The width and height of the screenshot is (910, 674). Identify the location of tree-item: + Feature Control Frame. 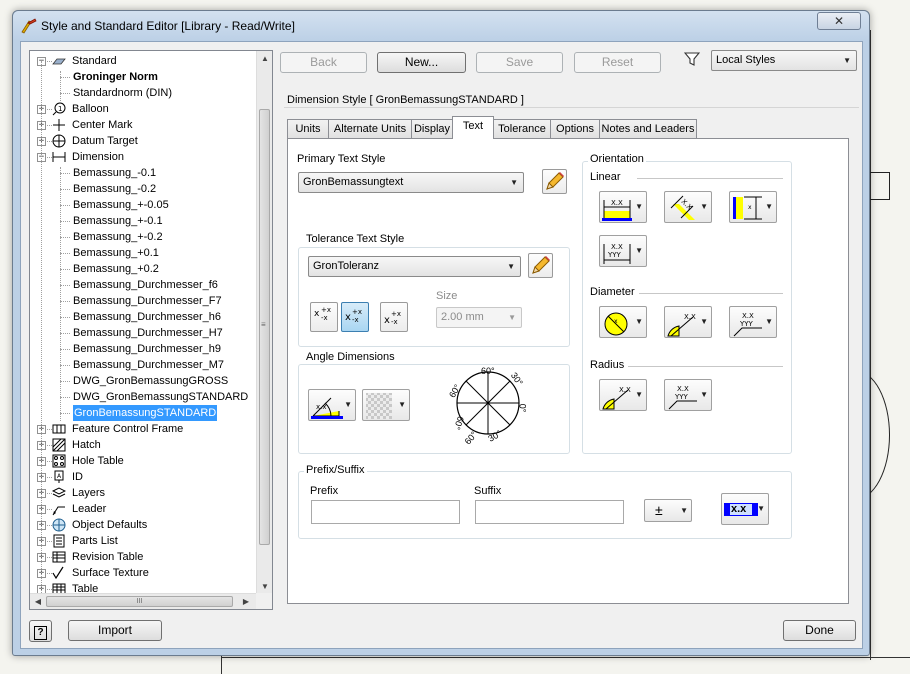
(144, 429).